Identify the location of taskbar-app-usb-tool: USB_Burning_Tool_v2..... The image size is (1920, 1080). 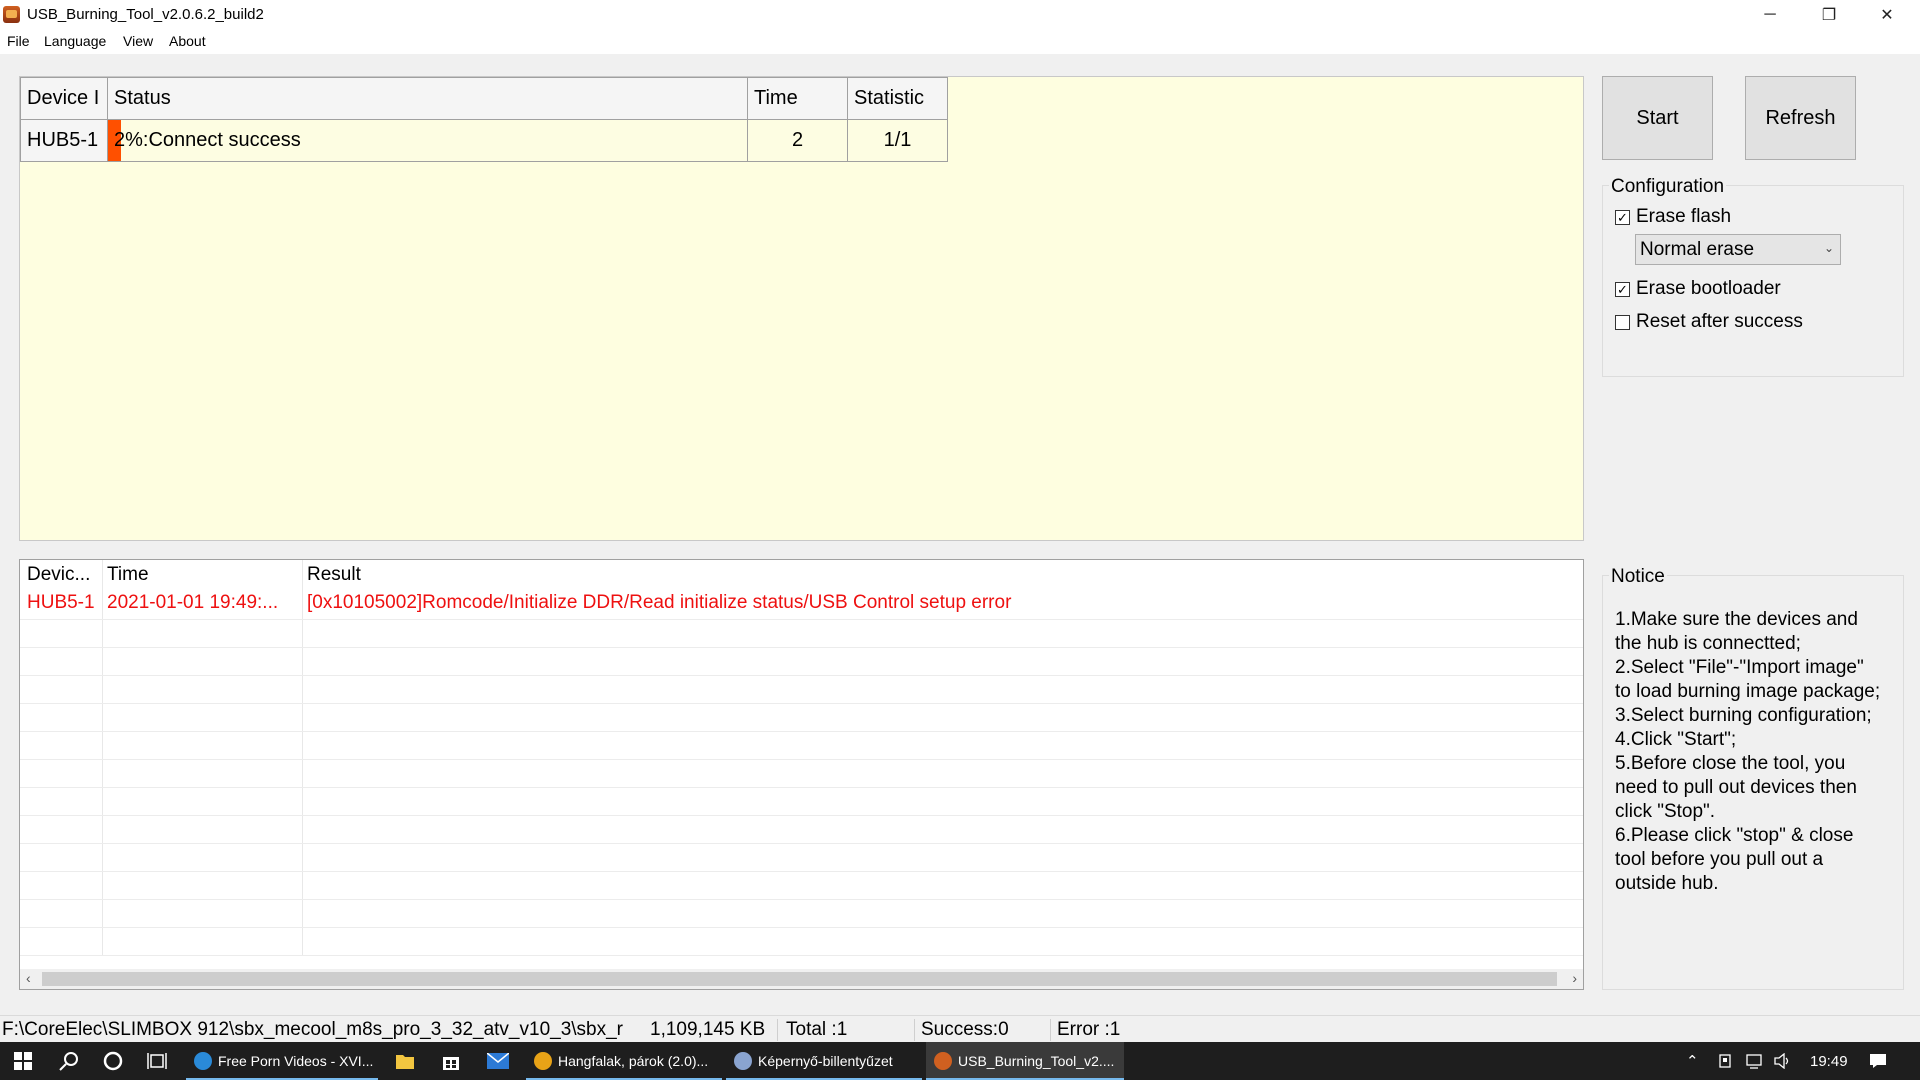
(1025, 1061).